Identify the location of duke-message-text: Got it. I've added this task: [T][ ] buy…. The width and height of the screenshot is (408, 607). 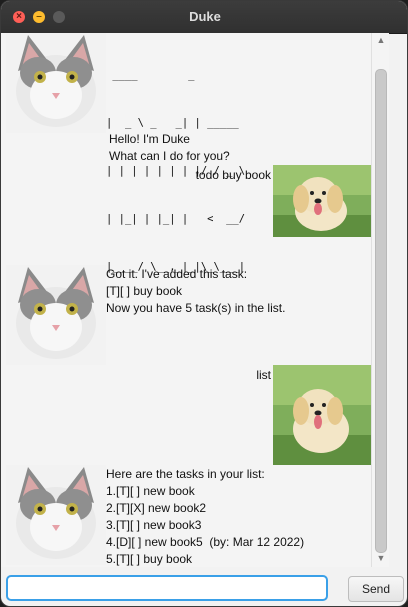
(196, 291).